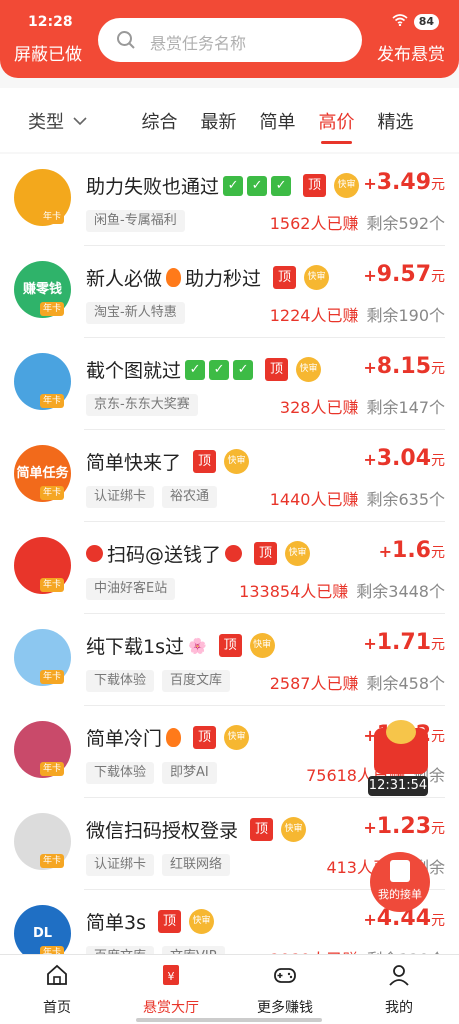  Describe the element at coordinates (159, 126) in the screenshot. I see `tab-comprehensive: 综合` at that location.